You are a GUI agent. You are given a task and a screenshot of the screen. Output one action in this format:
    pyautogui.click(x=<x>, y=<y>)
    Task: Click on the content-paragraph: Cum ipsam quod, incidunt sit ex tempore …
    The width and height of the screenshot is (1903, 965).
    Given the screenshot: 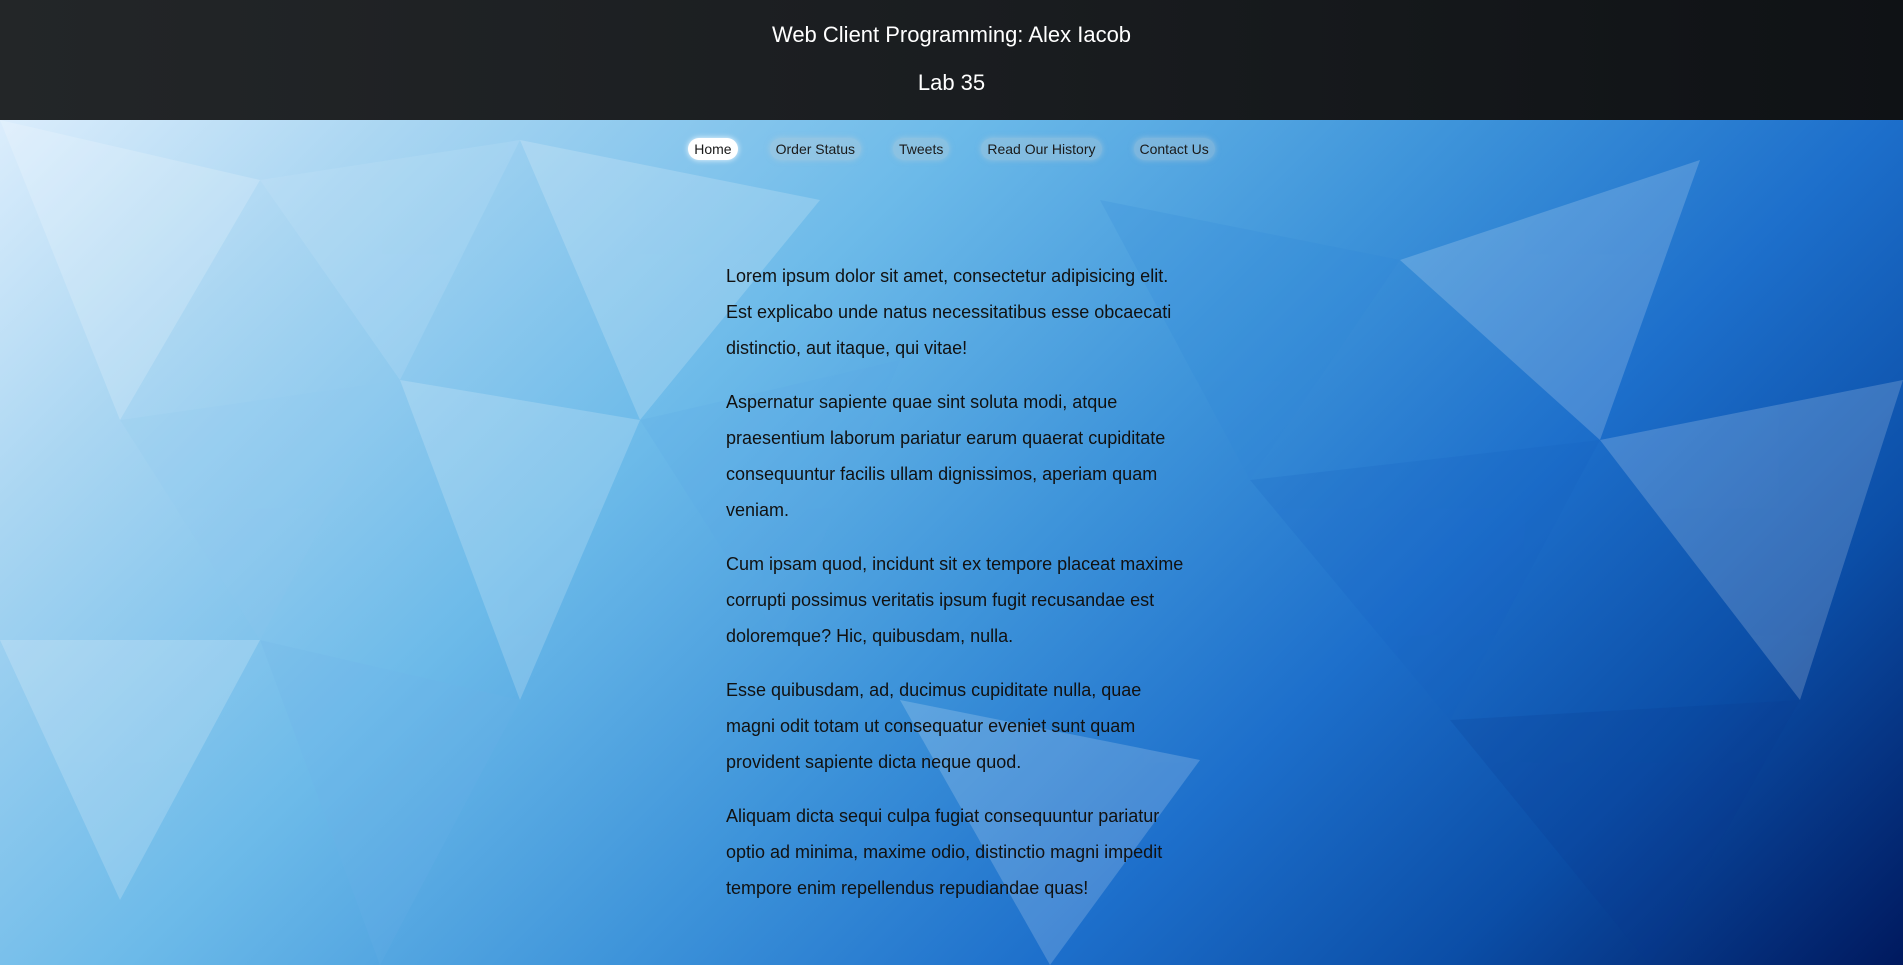 What is the action you would take?
    pyautogui.click(x=955, y=600)
    